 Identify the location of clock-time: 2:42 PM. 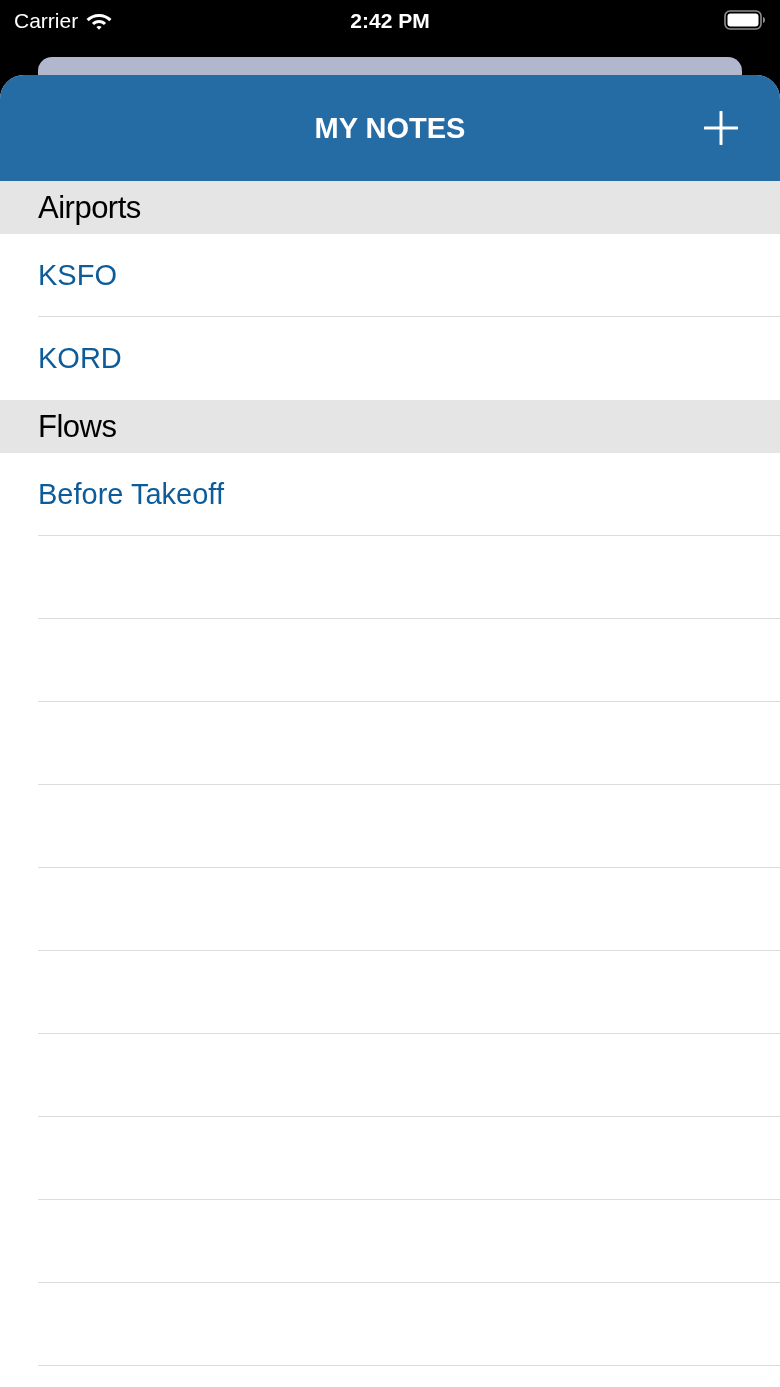
(390, 20).